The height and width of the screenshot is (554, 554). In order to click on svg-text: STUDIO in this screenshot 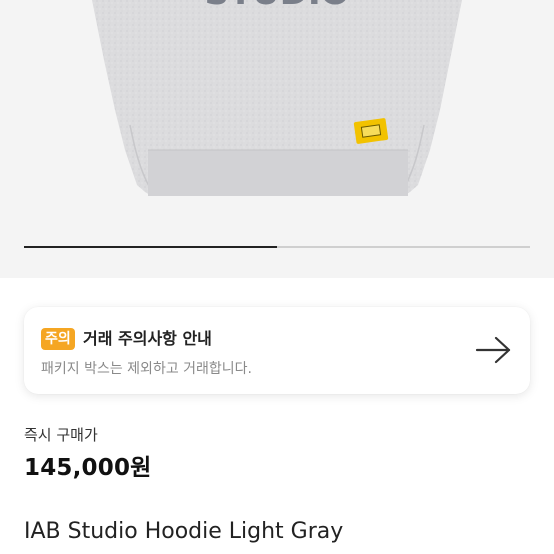, I will do `click(276, 6)`.